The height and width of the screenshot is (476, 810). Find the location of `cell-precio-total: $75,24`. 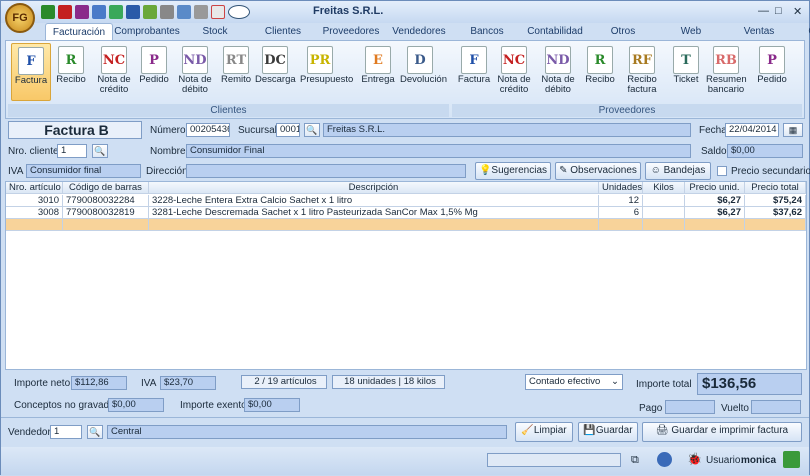

cell-precio-total: $75,24 is located at coordinates (775, 201).